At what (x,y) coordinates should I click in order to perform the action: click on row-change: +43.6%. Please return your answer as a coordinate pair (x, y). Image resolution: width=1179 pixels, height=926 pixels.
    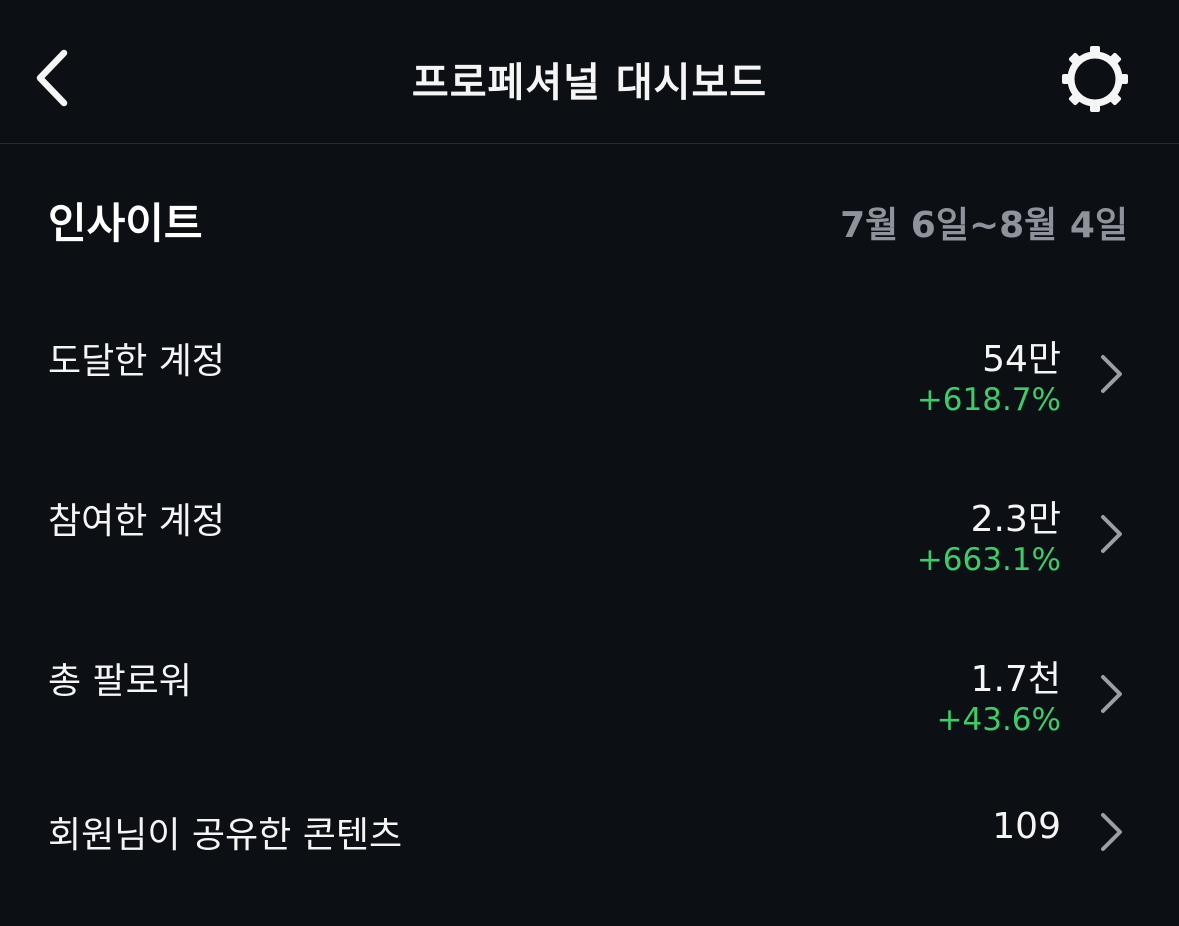
    Looking at the image, I should click on (998, 720).